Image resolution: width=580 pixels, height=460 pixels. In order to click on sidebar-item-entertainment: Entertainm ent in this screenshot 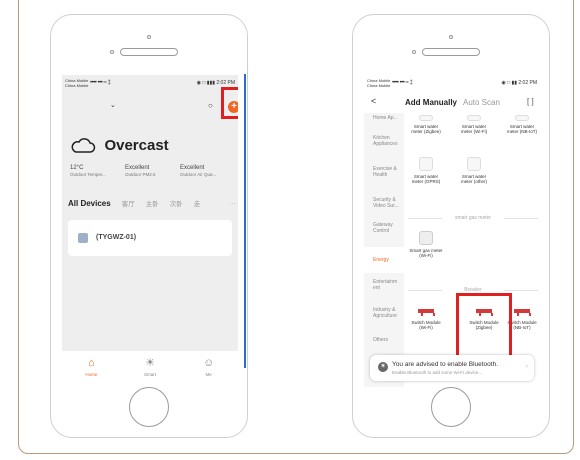, I will do `click(384, 285)`.